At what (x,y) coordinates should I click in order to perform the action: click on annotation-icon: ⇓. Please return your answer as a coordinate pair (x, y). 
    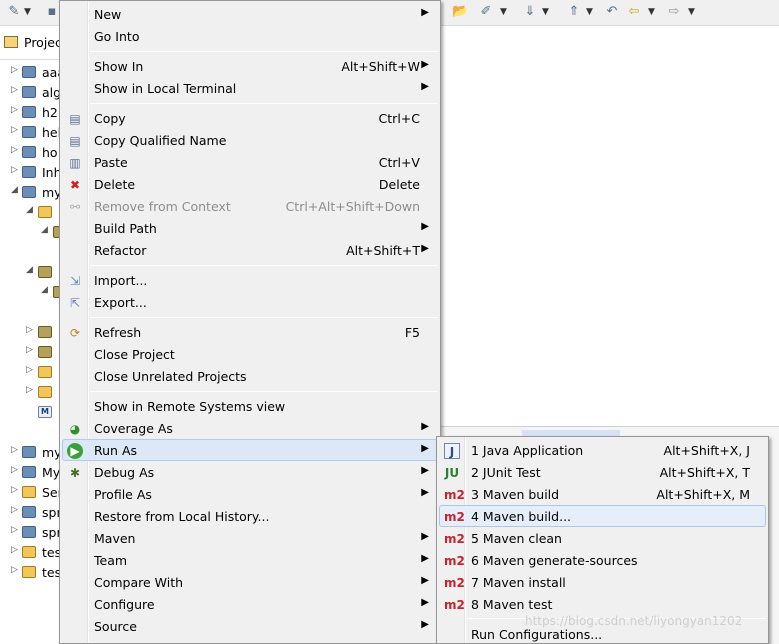
    Looking at the image, I should click on (530, 12).